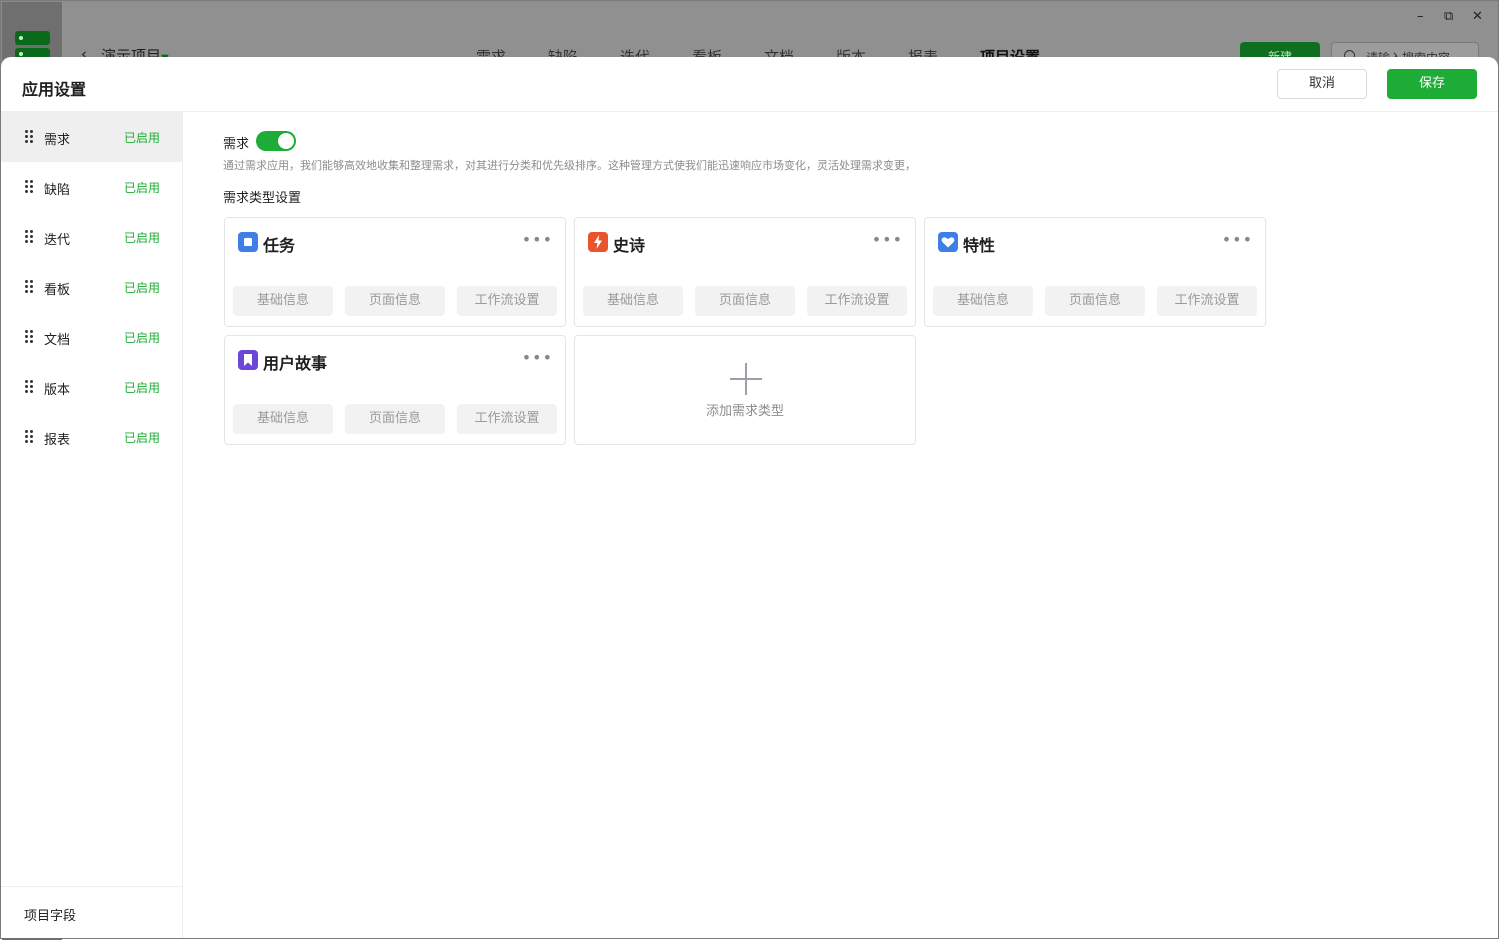 The width and height of the screenshot is (1499, 940). Describe the element at coordinates (91, 137) in the screenshot. I see `sidebar-item-requirement: 需求 已启用` at that location.